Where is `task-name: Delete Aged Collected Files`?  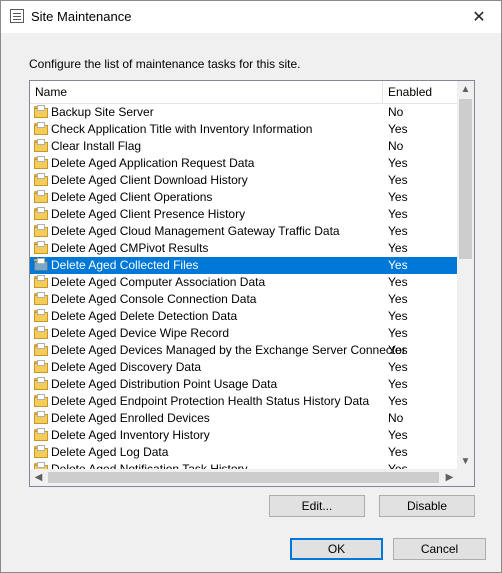
task-name: Delete Aged Collected Files is located at coordinates (125, 265).